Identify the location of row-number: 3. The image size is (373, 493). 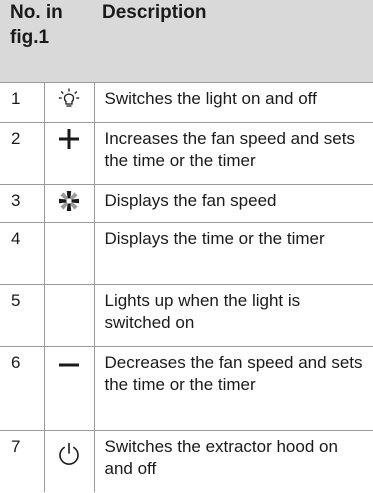
(16, 200).